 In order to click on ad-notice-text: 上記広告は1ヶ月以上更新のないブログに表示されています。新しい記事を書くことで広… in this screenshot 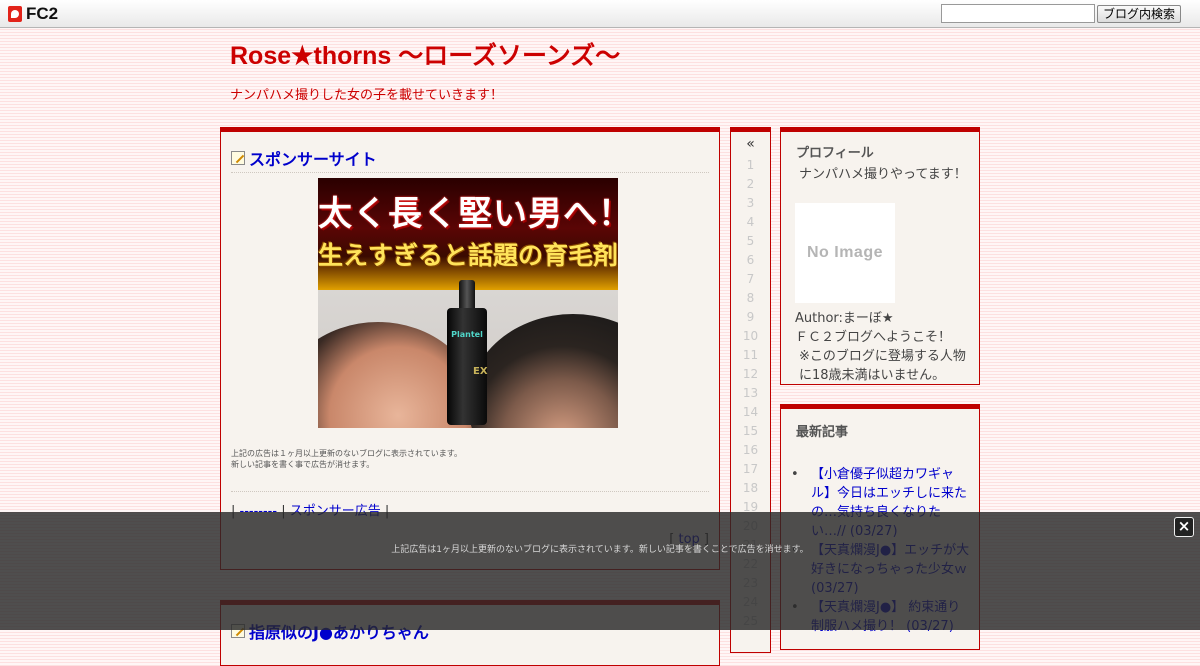, I will do `click(600, 550)`.